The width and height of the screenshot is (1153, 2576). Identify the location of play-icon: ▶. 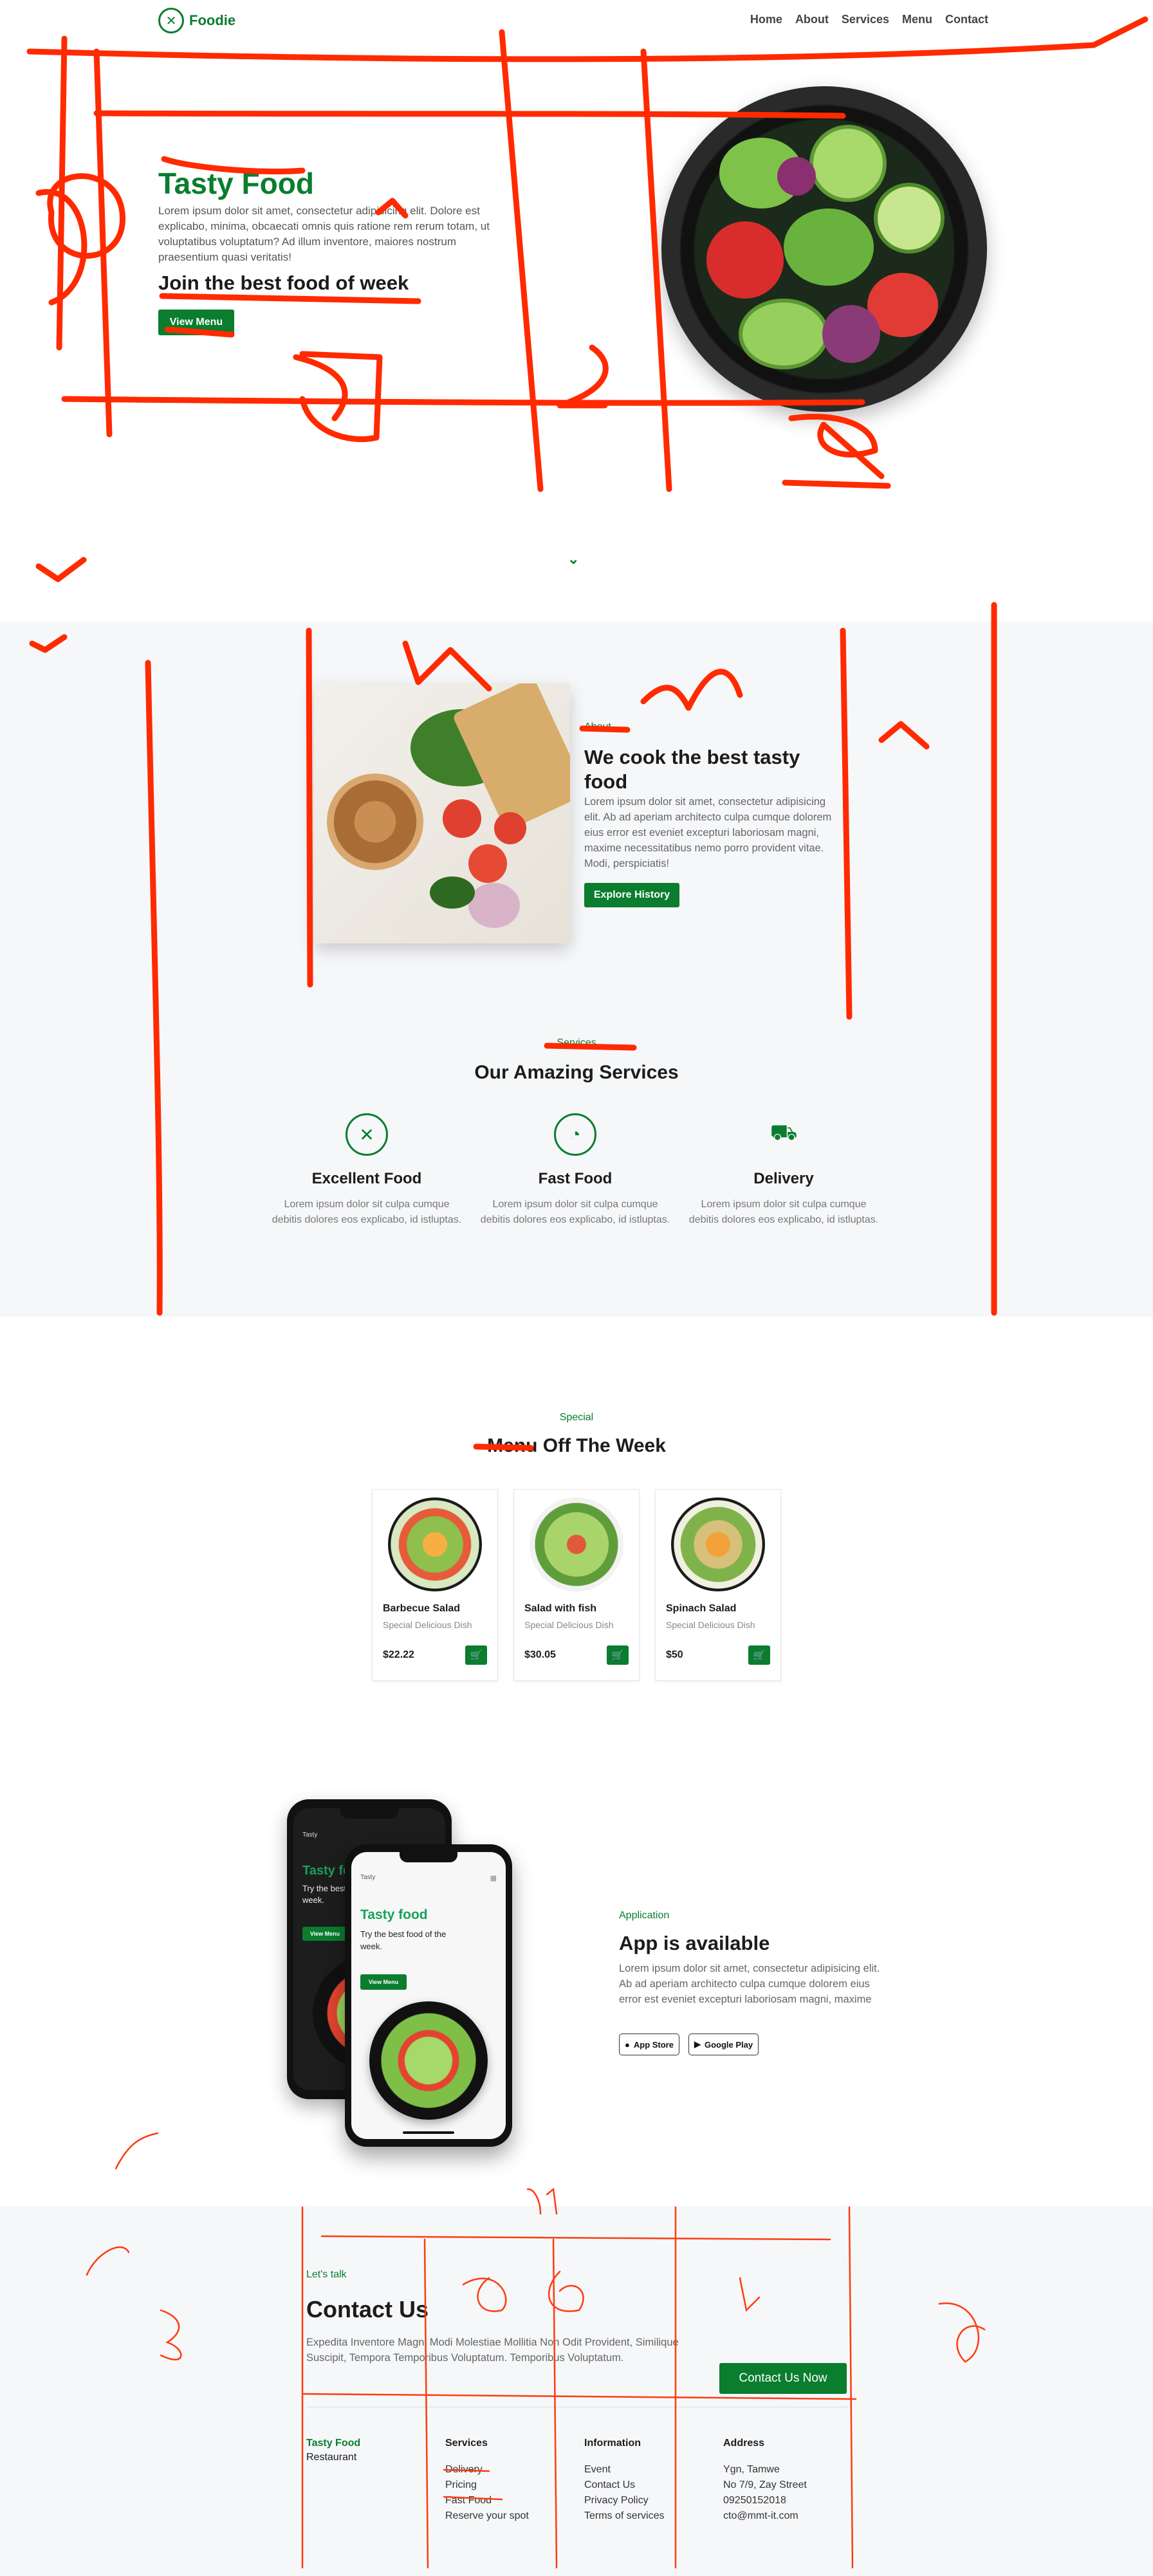
(697, 2044).